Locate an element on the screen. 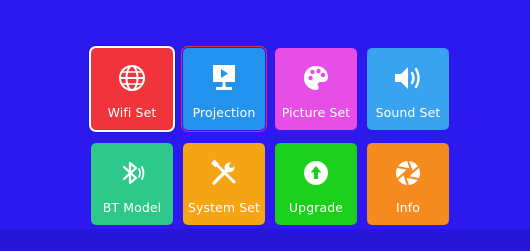 The width and height of the screenshot is (530, 251). tile-info: Info is located at coordinates (408, 184).